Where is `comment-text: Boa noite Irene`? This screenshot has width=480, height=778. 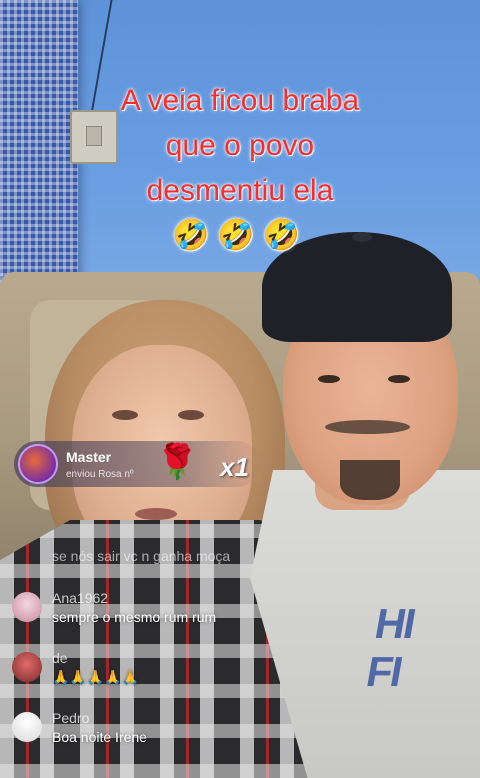 comment-text: Boa noite Irene is located at coordinates (99, 737).